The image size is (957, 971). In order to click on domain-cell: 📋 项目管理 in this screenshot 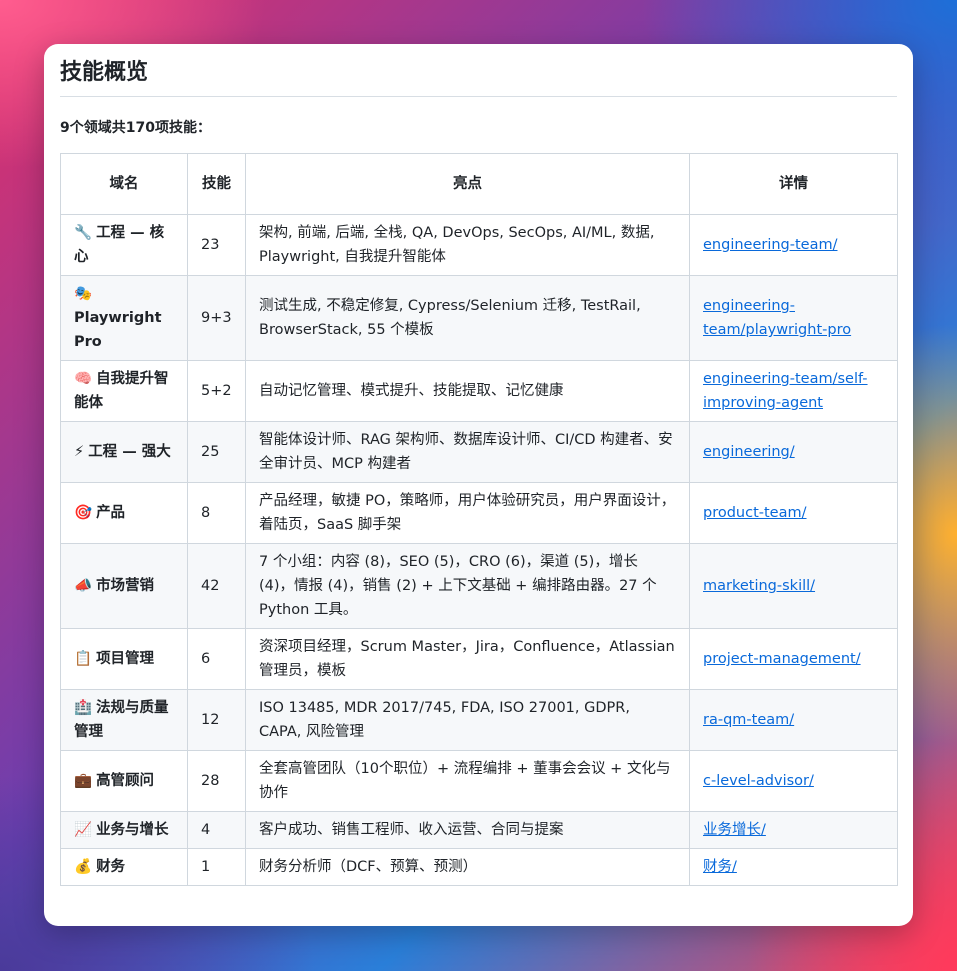, I will do `click(124, 659)`.